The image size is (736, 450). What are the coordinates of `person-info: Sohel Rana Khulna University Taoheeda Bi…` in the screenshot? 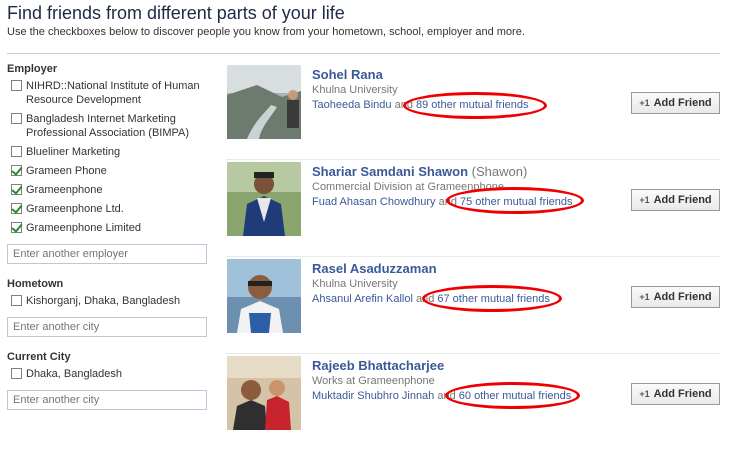 It's located at (420, 89).